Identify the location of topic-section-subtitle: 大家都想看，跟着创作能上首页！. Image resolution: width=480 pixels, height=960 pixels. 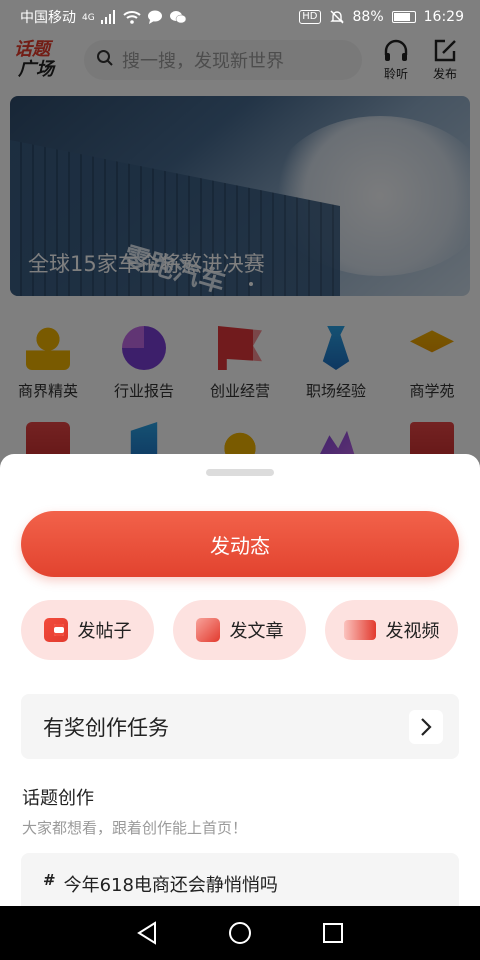
(135, 828).